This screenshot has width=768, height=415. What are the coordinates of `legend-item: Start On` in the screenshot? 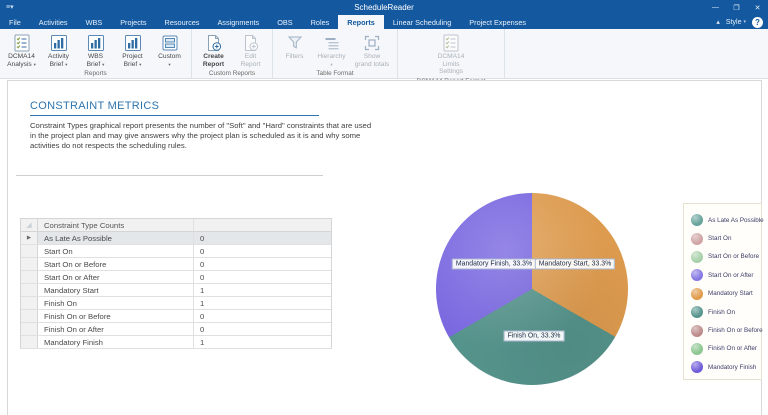 It's located at (726, 238).